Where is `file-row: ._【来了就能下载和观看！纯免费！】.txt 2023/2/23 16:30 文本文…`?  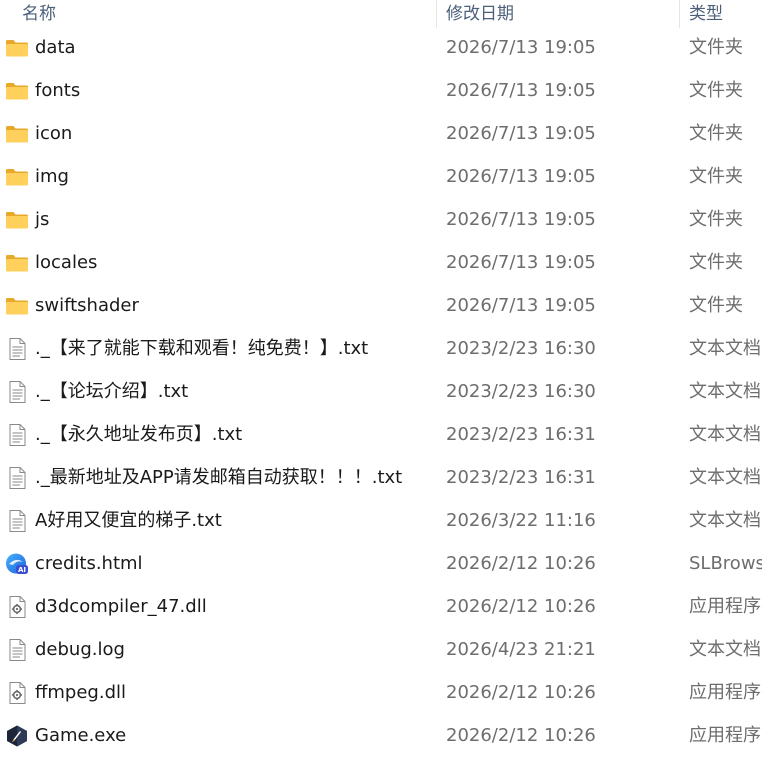
file-row: ._【来了就能下载和观看！纯免费！】.txt 2023/2/23 16:30 文本文… is located at coordinates (381, 348).